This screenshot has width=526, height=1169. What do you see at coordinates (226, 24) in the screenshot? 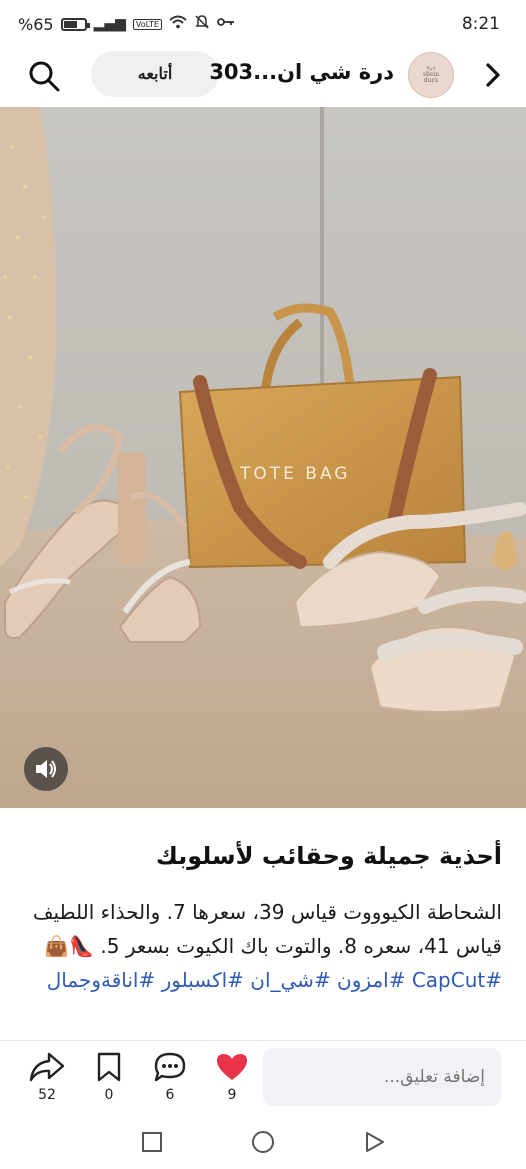
I see `key-icon` at bounding box center [226, 24].